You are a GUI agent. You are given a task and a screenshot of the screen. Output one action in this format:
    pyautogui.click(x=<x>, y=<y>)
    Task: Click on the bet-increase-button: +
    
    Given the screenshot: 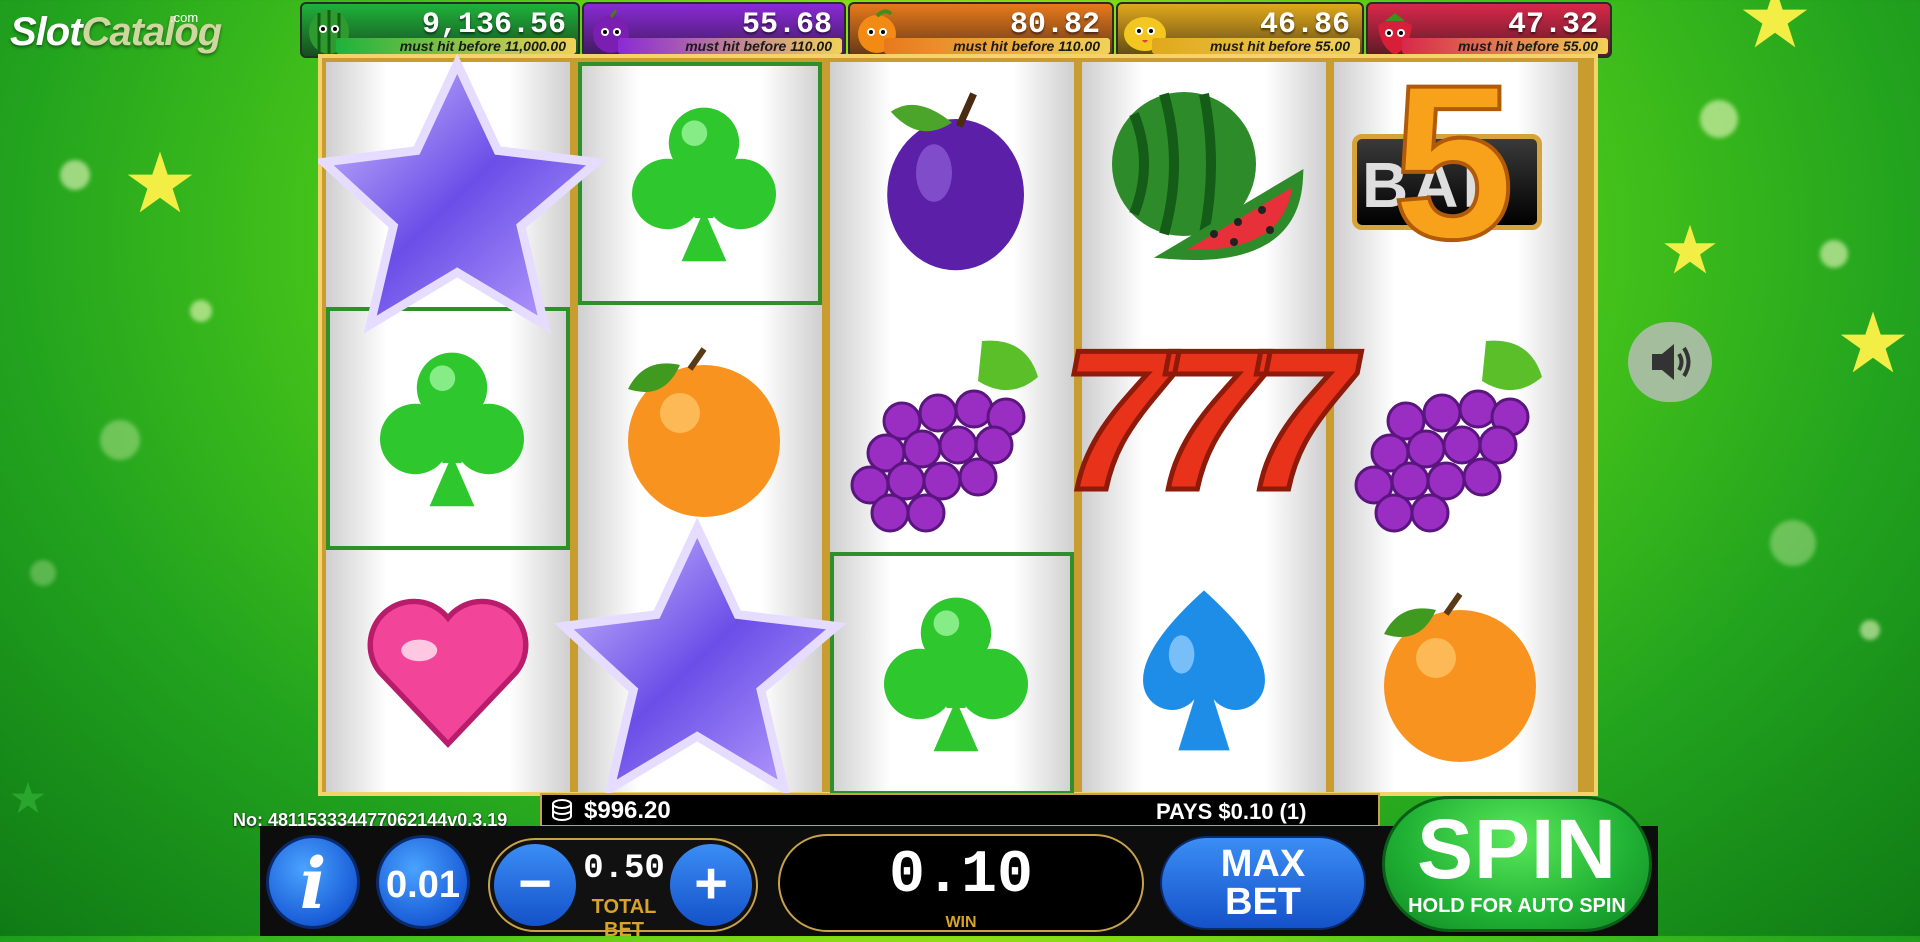 What is the action you would take?
    pyautogui.click(x=711, y=885)
    